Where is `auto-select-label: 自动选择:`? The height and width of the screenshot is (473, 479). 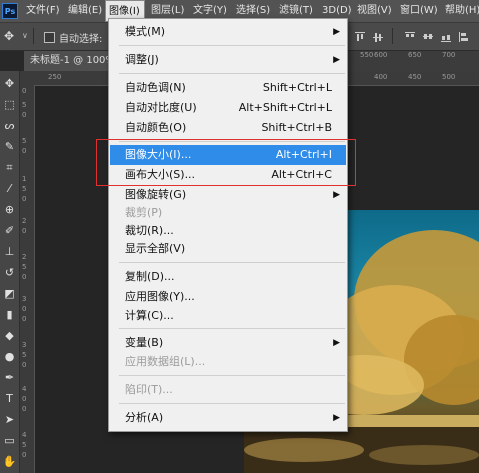 auto-select-label: 自动选择: is located at coordinates (81, 39).